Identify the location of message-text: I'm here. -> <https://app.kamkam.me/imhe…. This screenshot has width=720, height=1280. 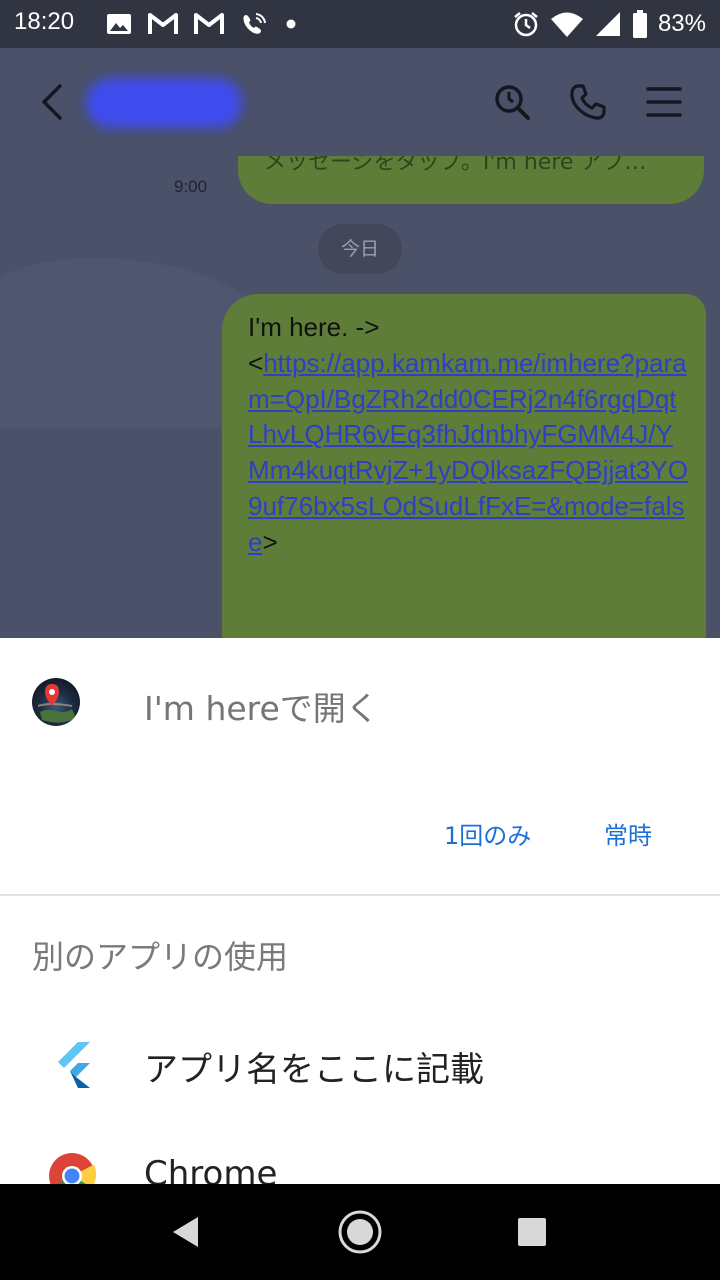
(468, 435).